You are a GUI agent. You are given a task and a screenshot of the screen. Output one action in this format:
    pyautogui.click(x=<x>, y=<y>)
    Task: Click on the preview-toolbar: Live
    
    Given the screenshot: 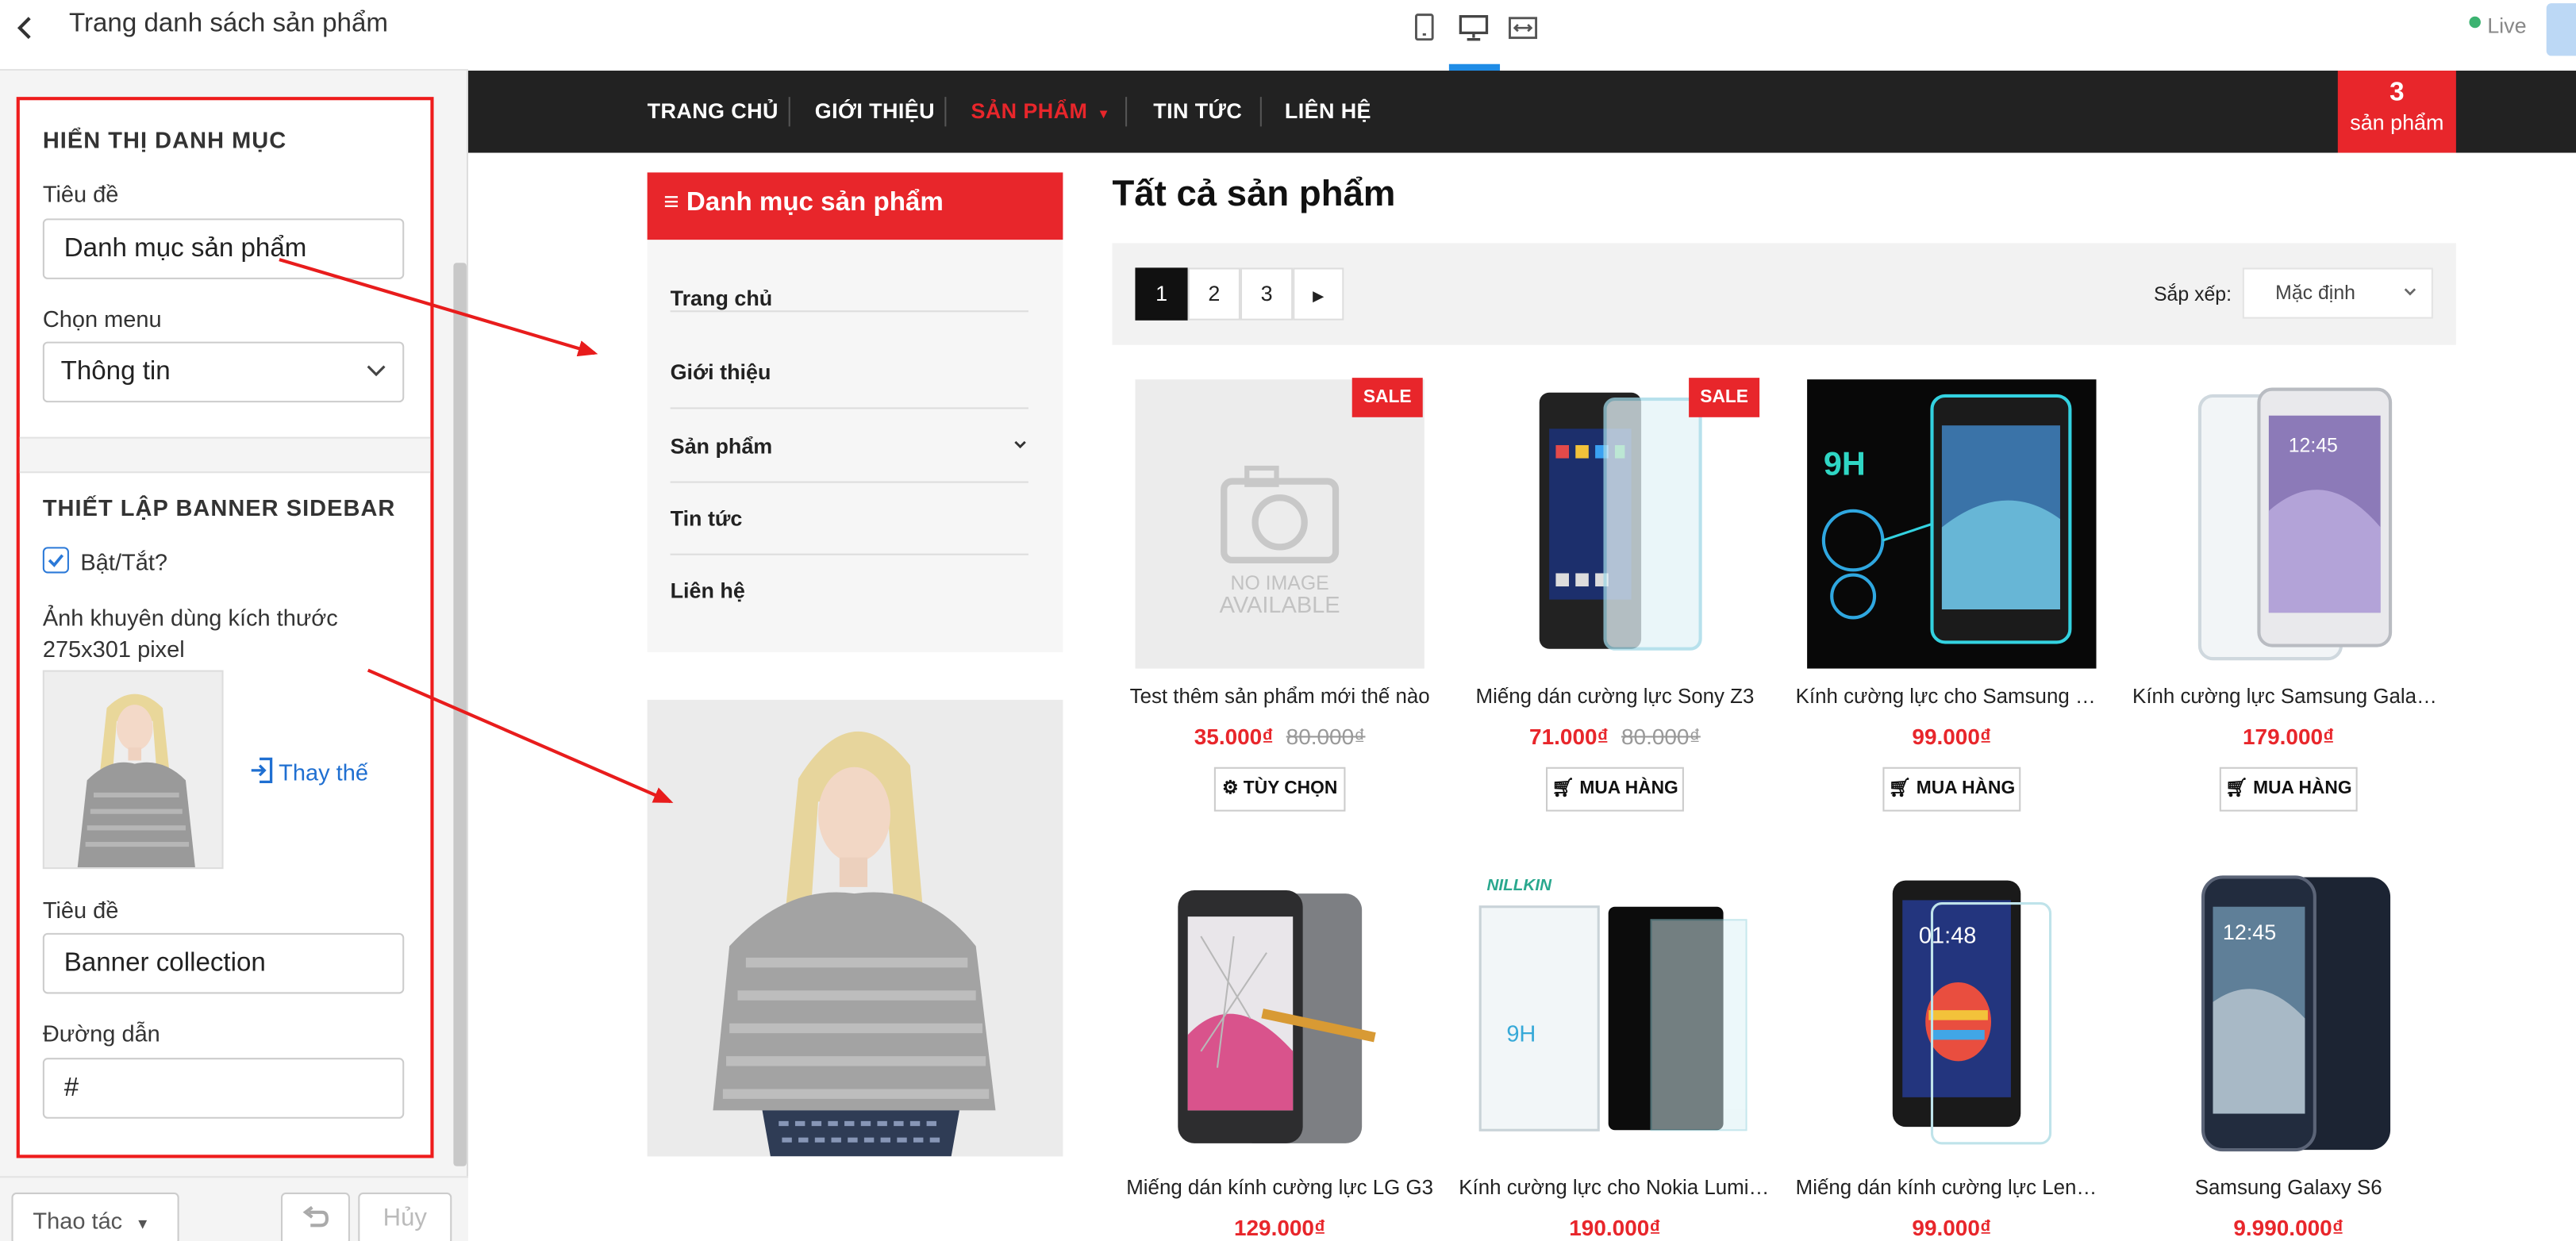 What is the action you would take?
    pyautogui.click(x=1521, y=35)
    